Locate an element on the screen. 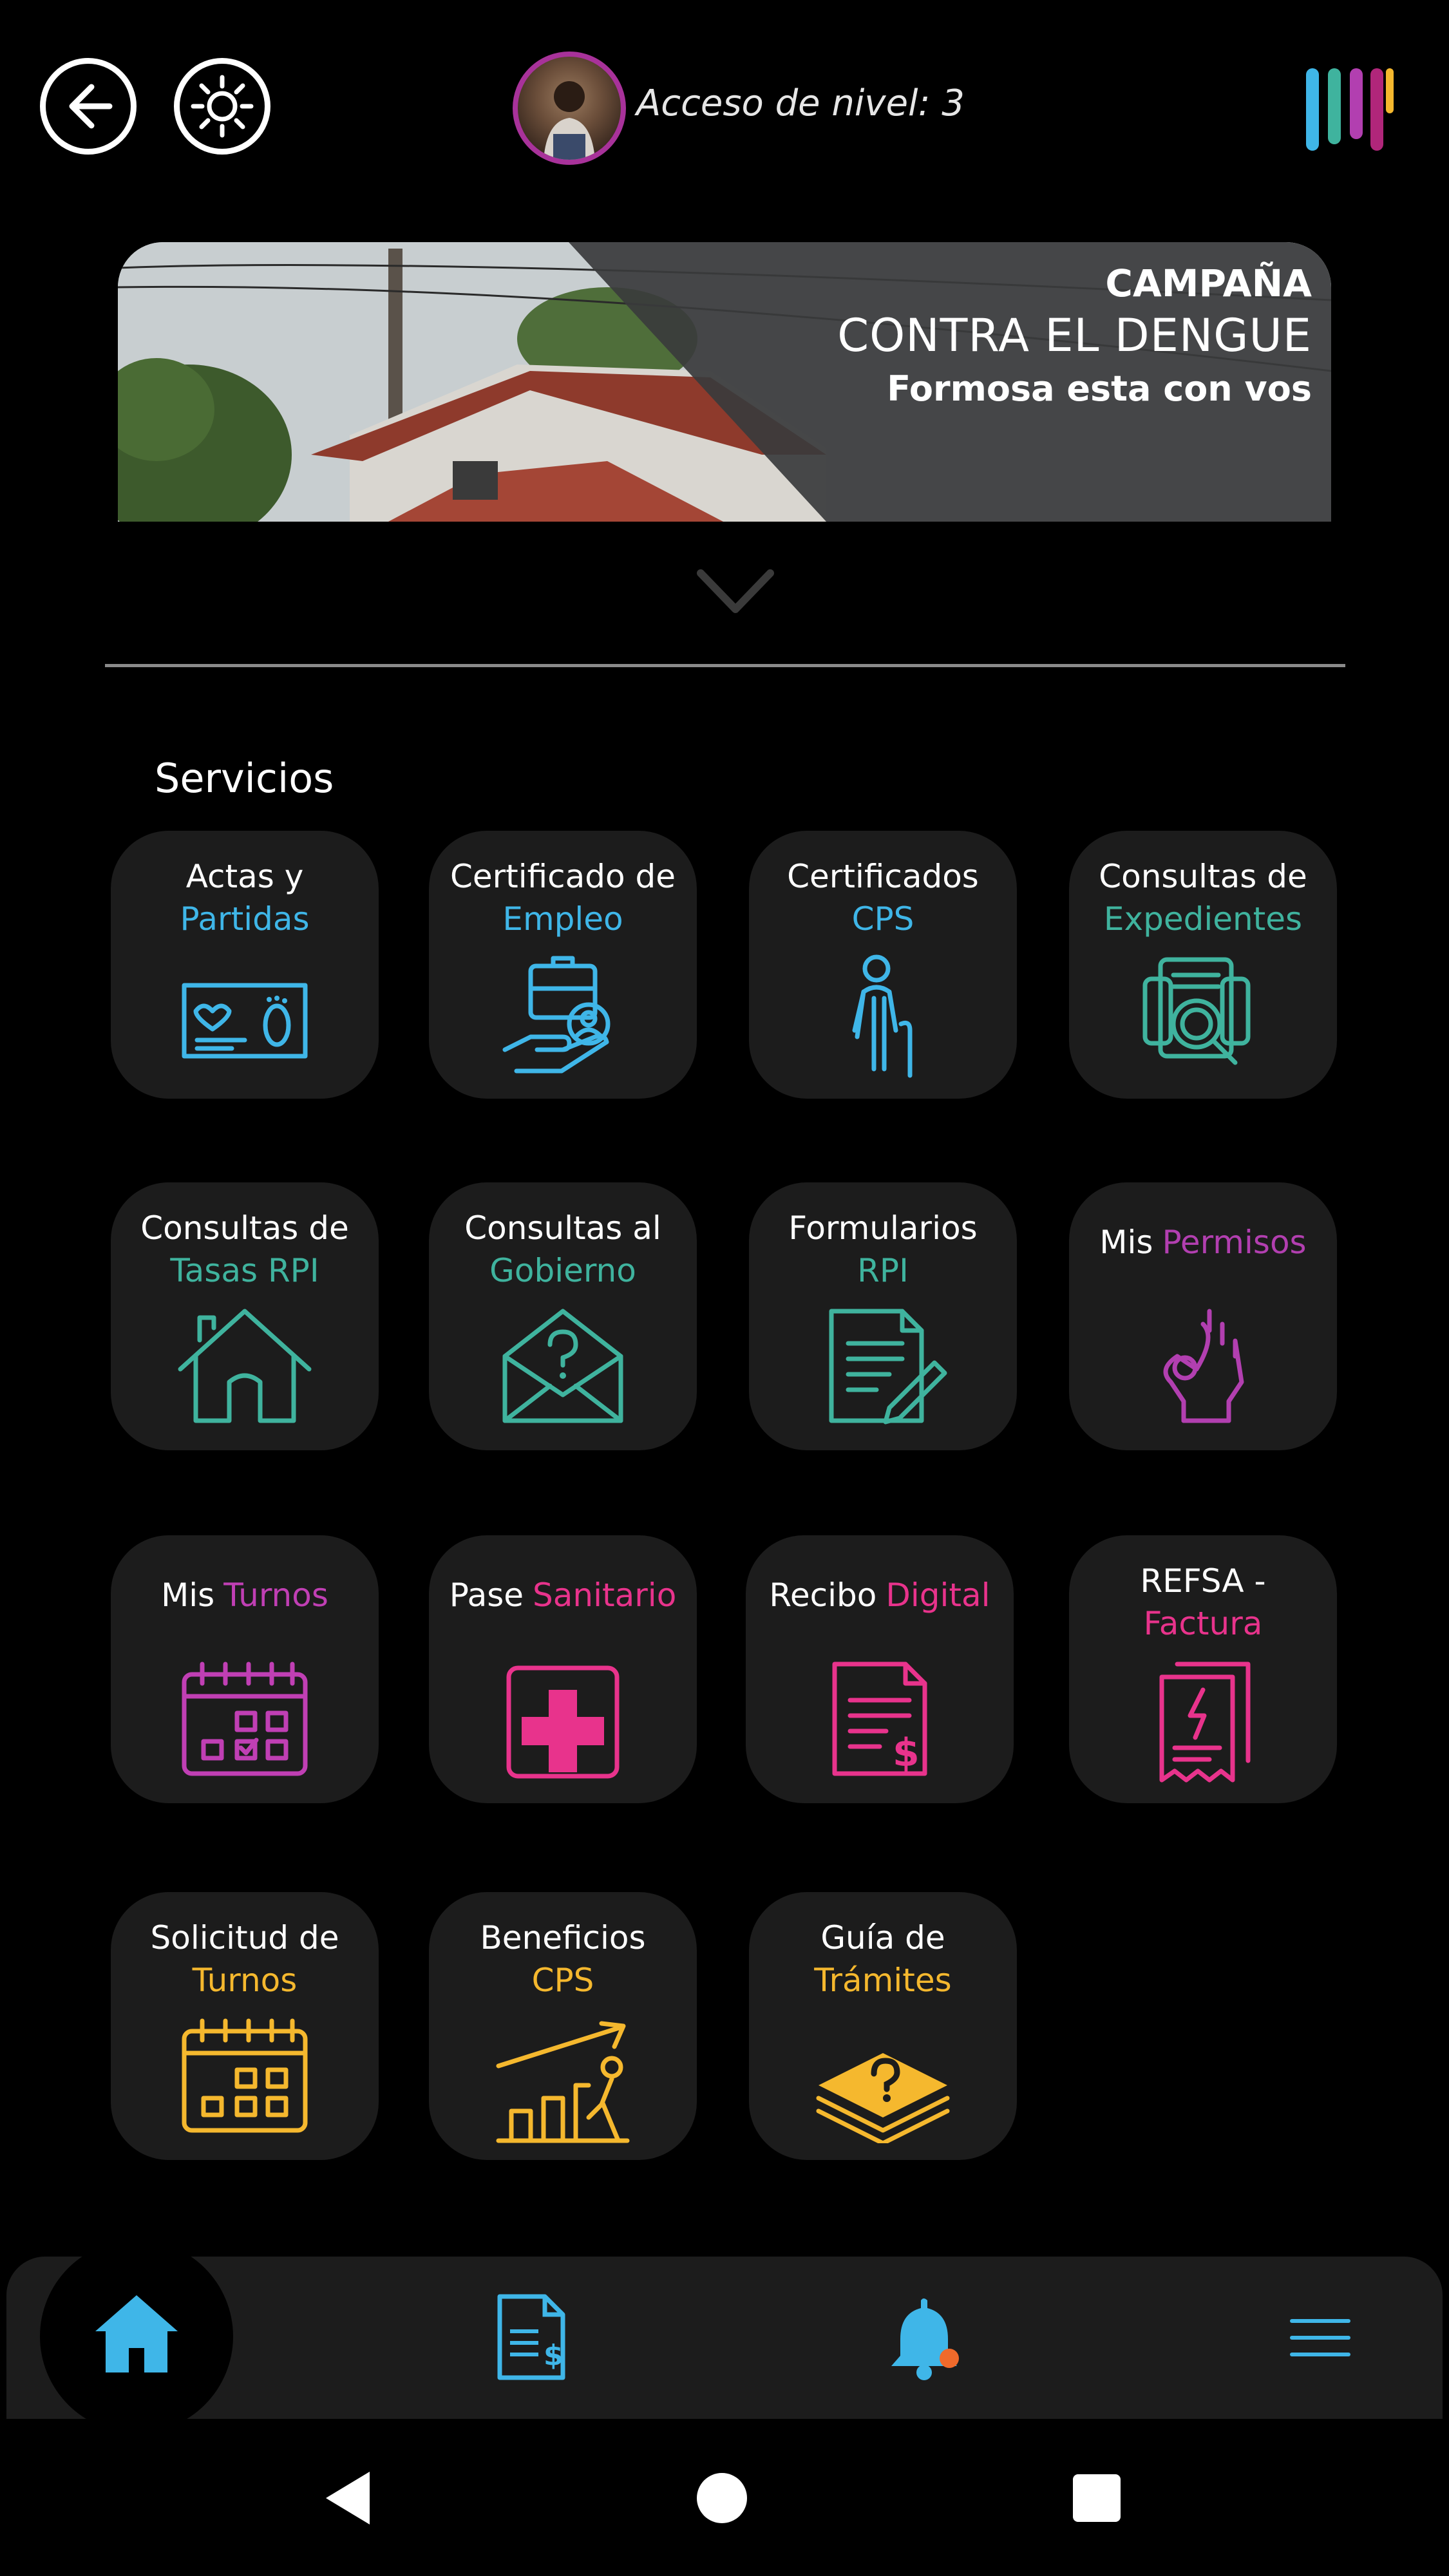 This screenshot has height=2576, width=1449. home-nav-button is located at coordinates (136, 2336).